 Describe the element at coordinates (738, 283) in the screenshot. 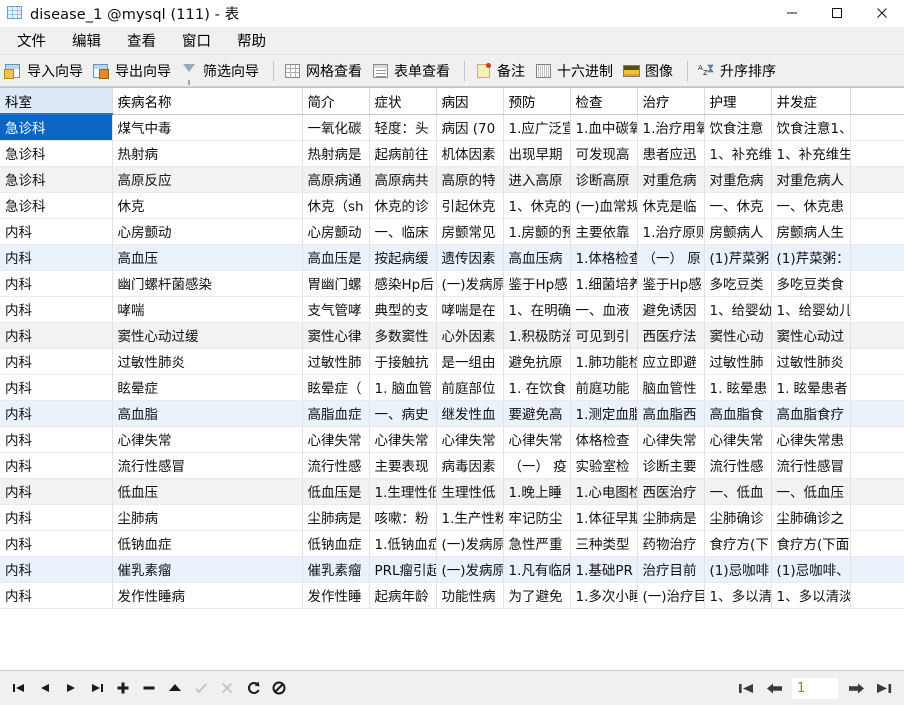

I see `grid-cell-hl: 多吃豆类` at that location.